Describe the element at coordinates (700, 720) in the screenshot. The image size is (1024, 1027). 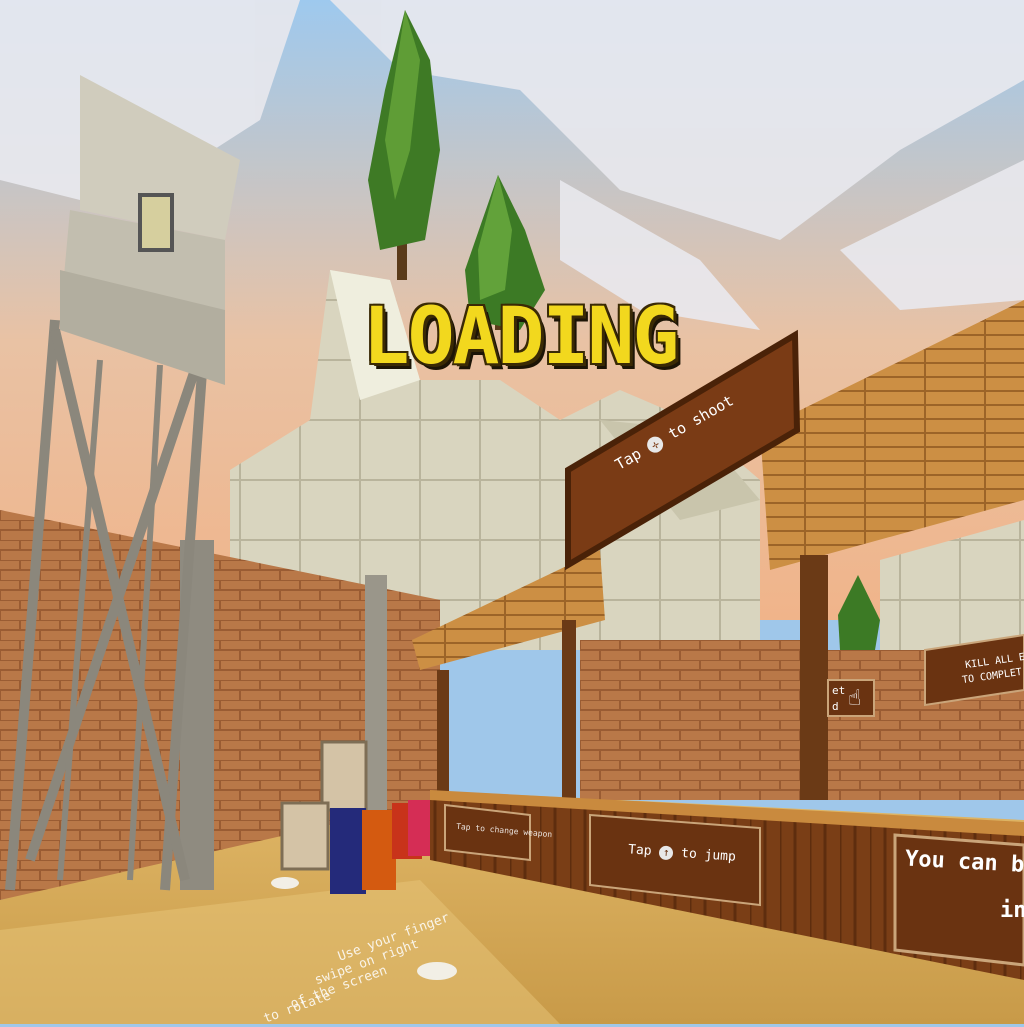
I see `wall-back` at that location.